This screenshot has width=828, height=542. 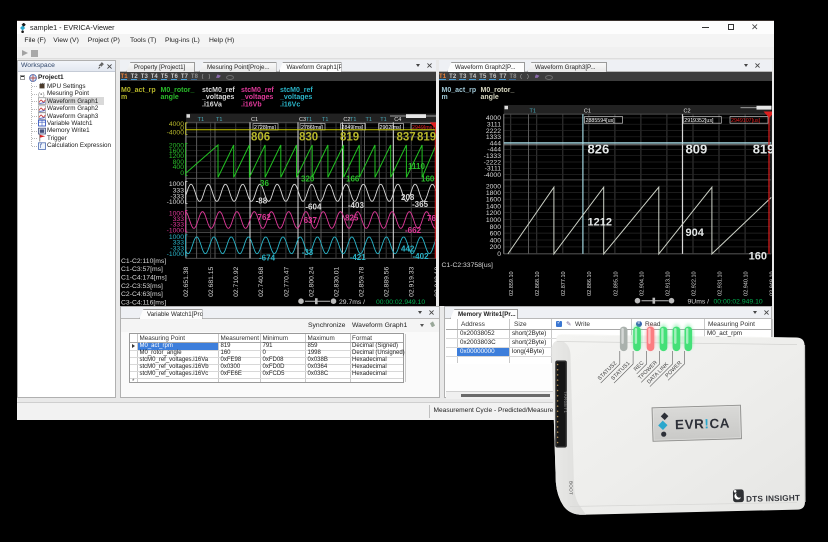 I want to click on svg-text: TARGET1, so click(x=565, y=402).